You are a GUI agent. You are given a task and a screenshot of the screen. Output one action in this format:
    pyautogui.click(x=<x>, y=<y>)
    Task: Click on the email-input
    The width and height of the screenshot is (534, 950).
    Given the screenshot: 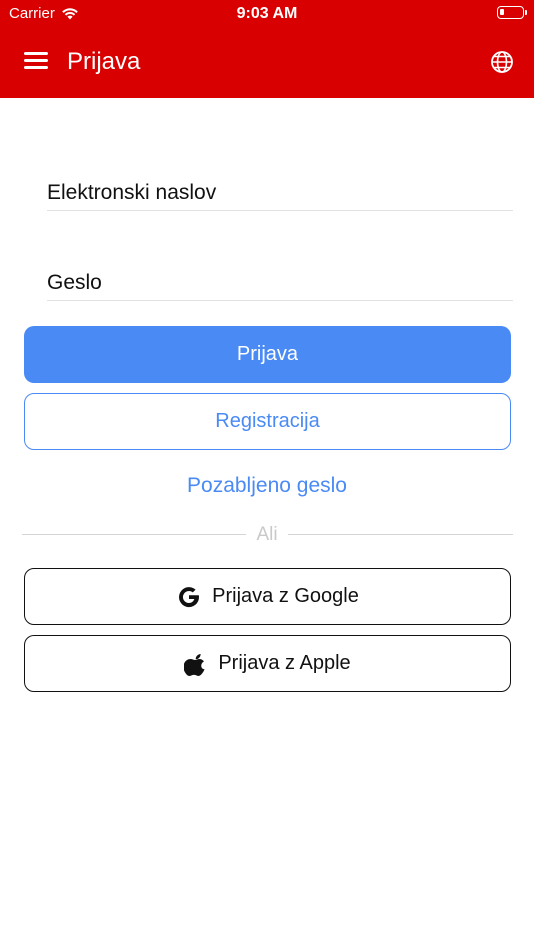 What is the action you would take?
    pyautogui.click(x=280, y=187)
    